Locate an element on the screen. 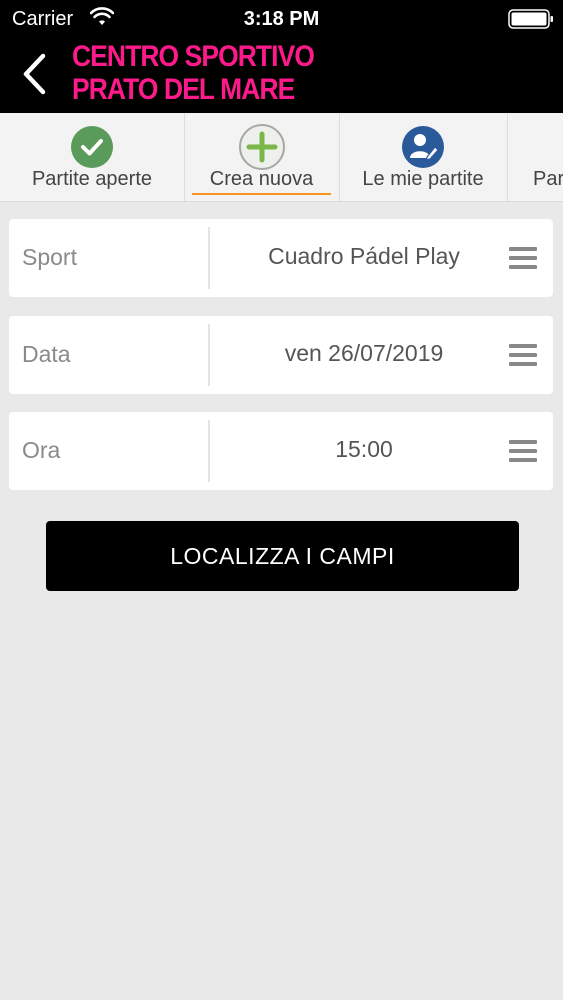  date-label: Data is located at coordinates (46, 354).